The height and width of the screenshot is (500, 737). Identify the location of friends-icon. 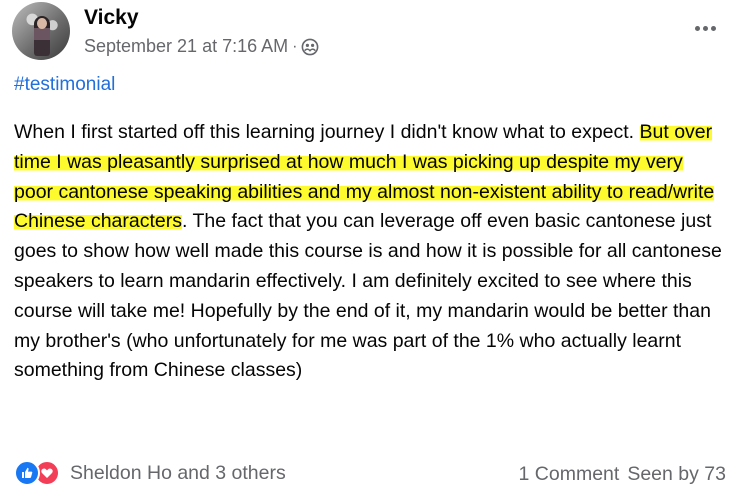
(310, 47).